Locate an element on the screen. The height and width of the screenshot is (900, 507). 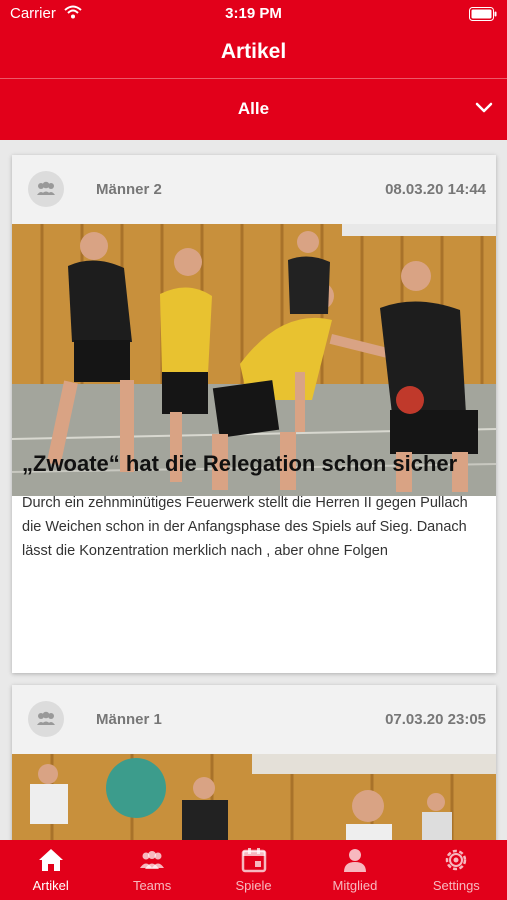
filter-label: Alle is located at coordinates (253, 108).